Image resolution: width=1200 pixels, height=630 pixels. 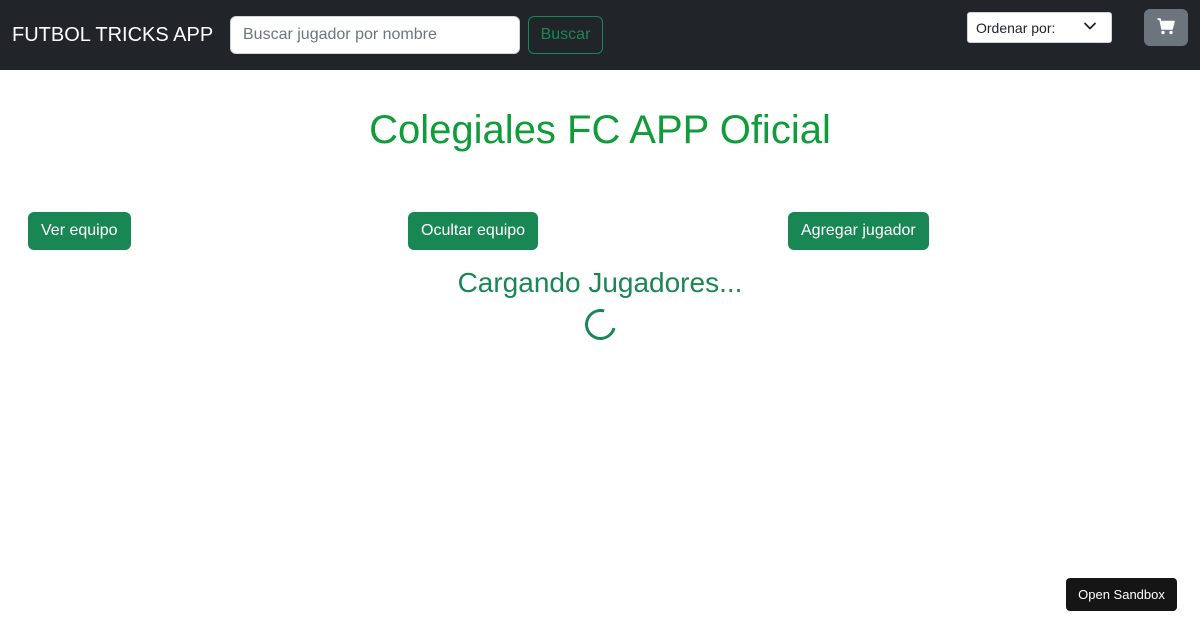 What do you see at coordinates (112, 35) in the screenshot?
I see `brand-title: FUTBOL TRICKS APP` at bounding box center [112, 35].